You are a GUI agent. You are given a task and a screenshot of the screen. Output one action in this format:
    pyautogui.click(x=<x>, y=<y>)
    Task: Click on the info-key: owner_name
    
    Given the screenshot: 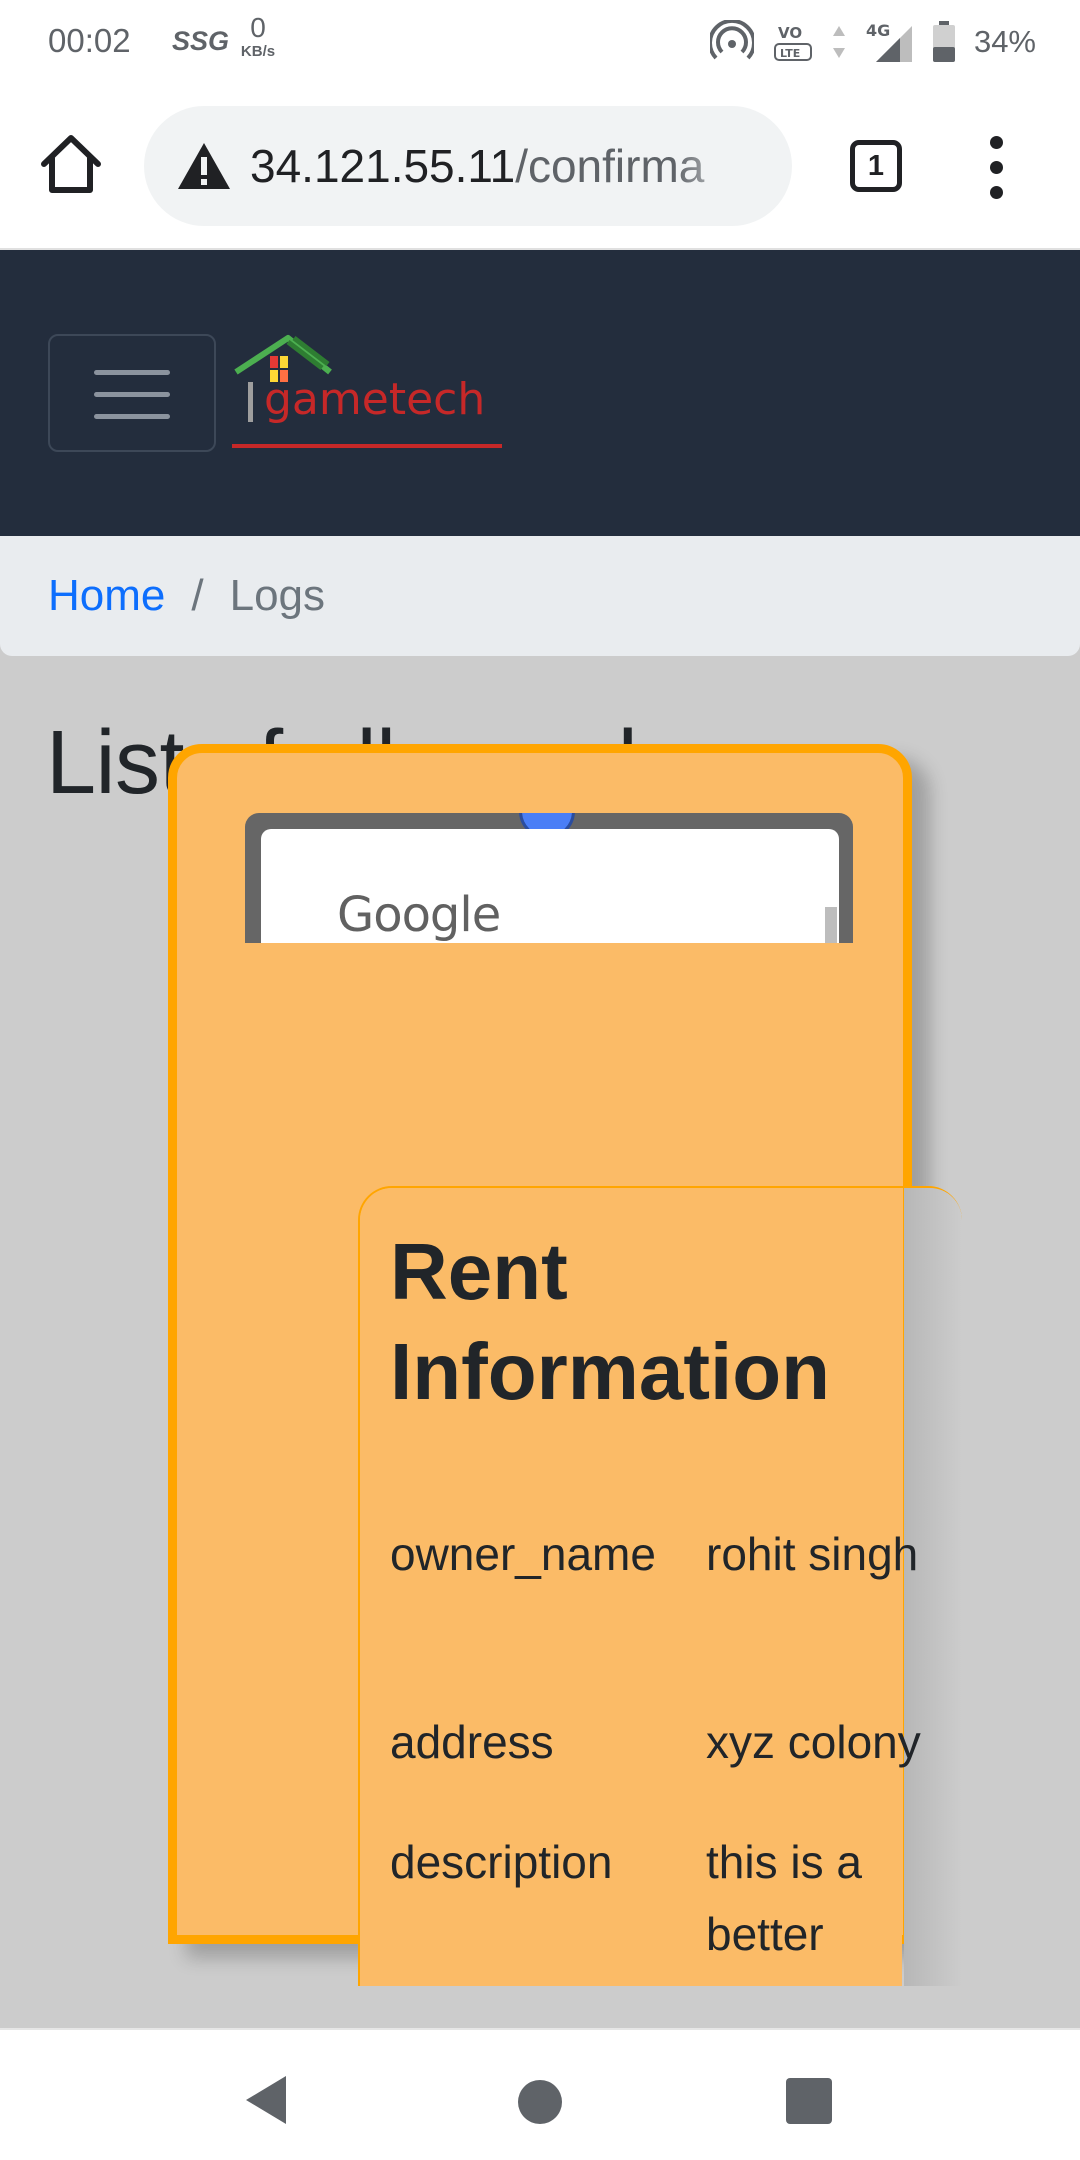 What is the action you would take?
    pyautogui.click(x=523, y=1554)
    